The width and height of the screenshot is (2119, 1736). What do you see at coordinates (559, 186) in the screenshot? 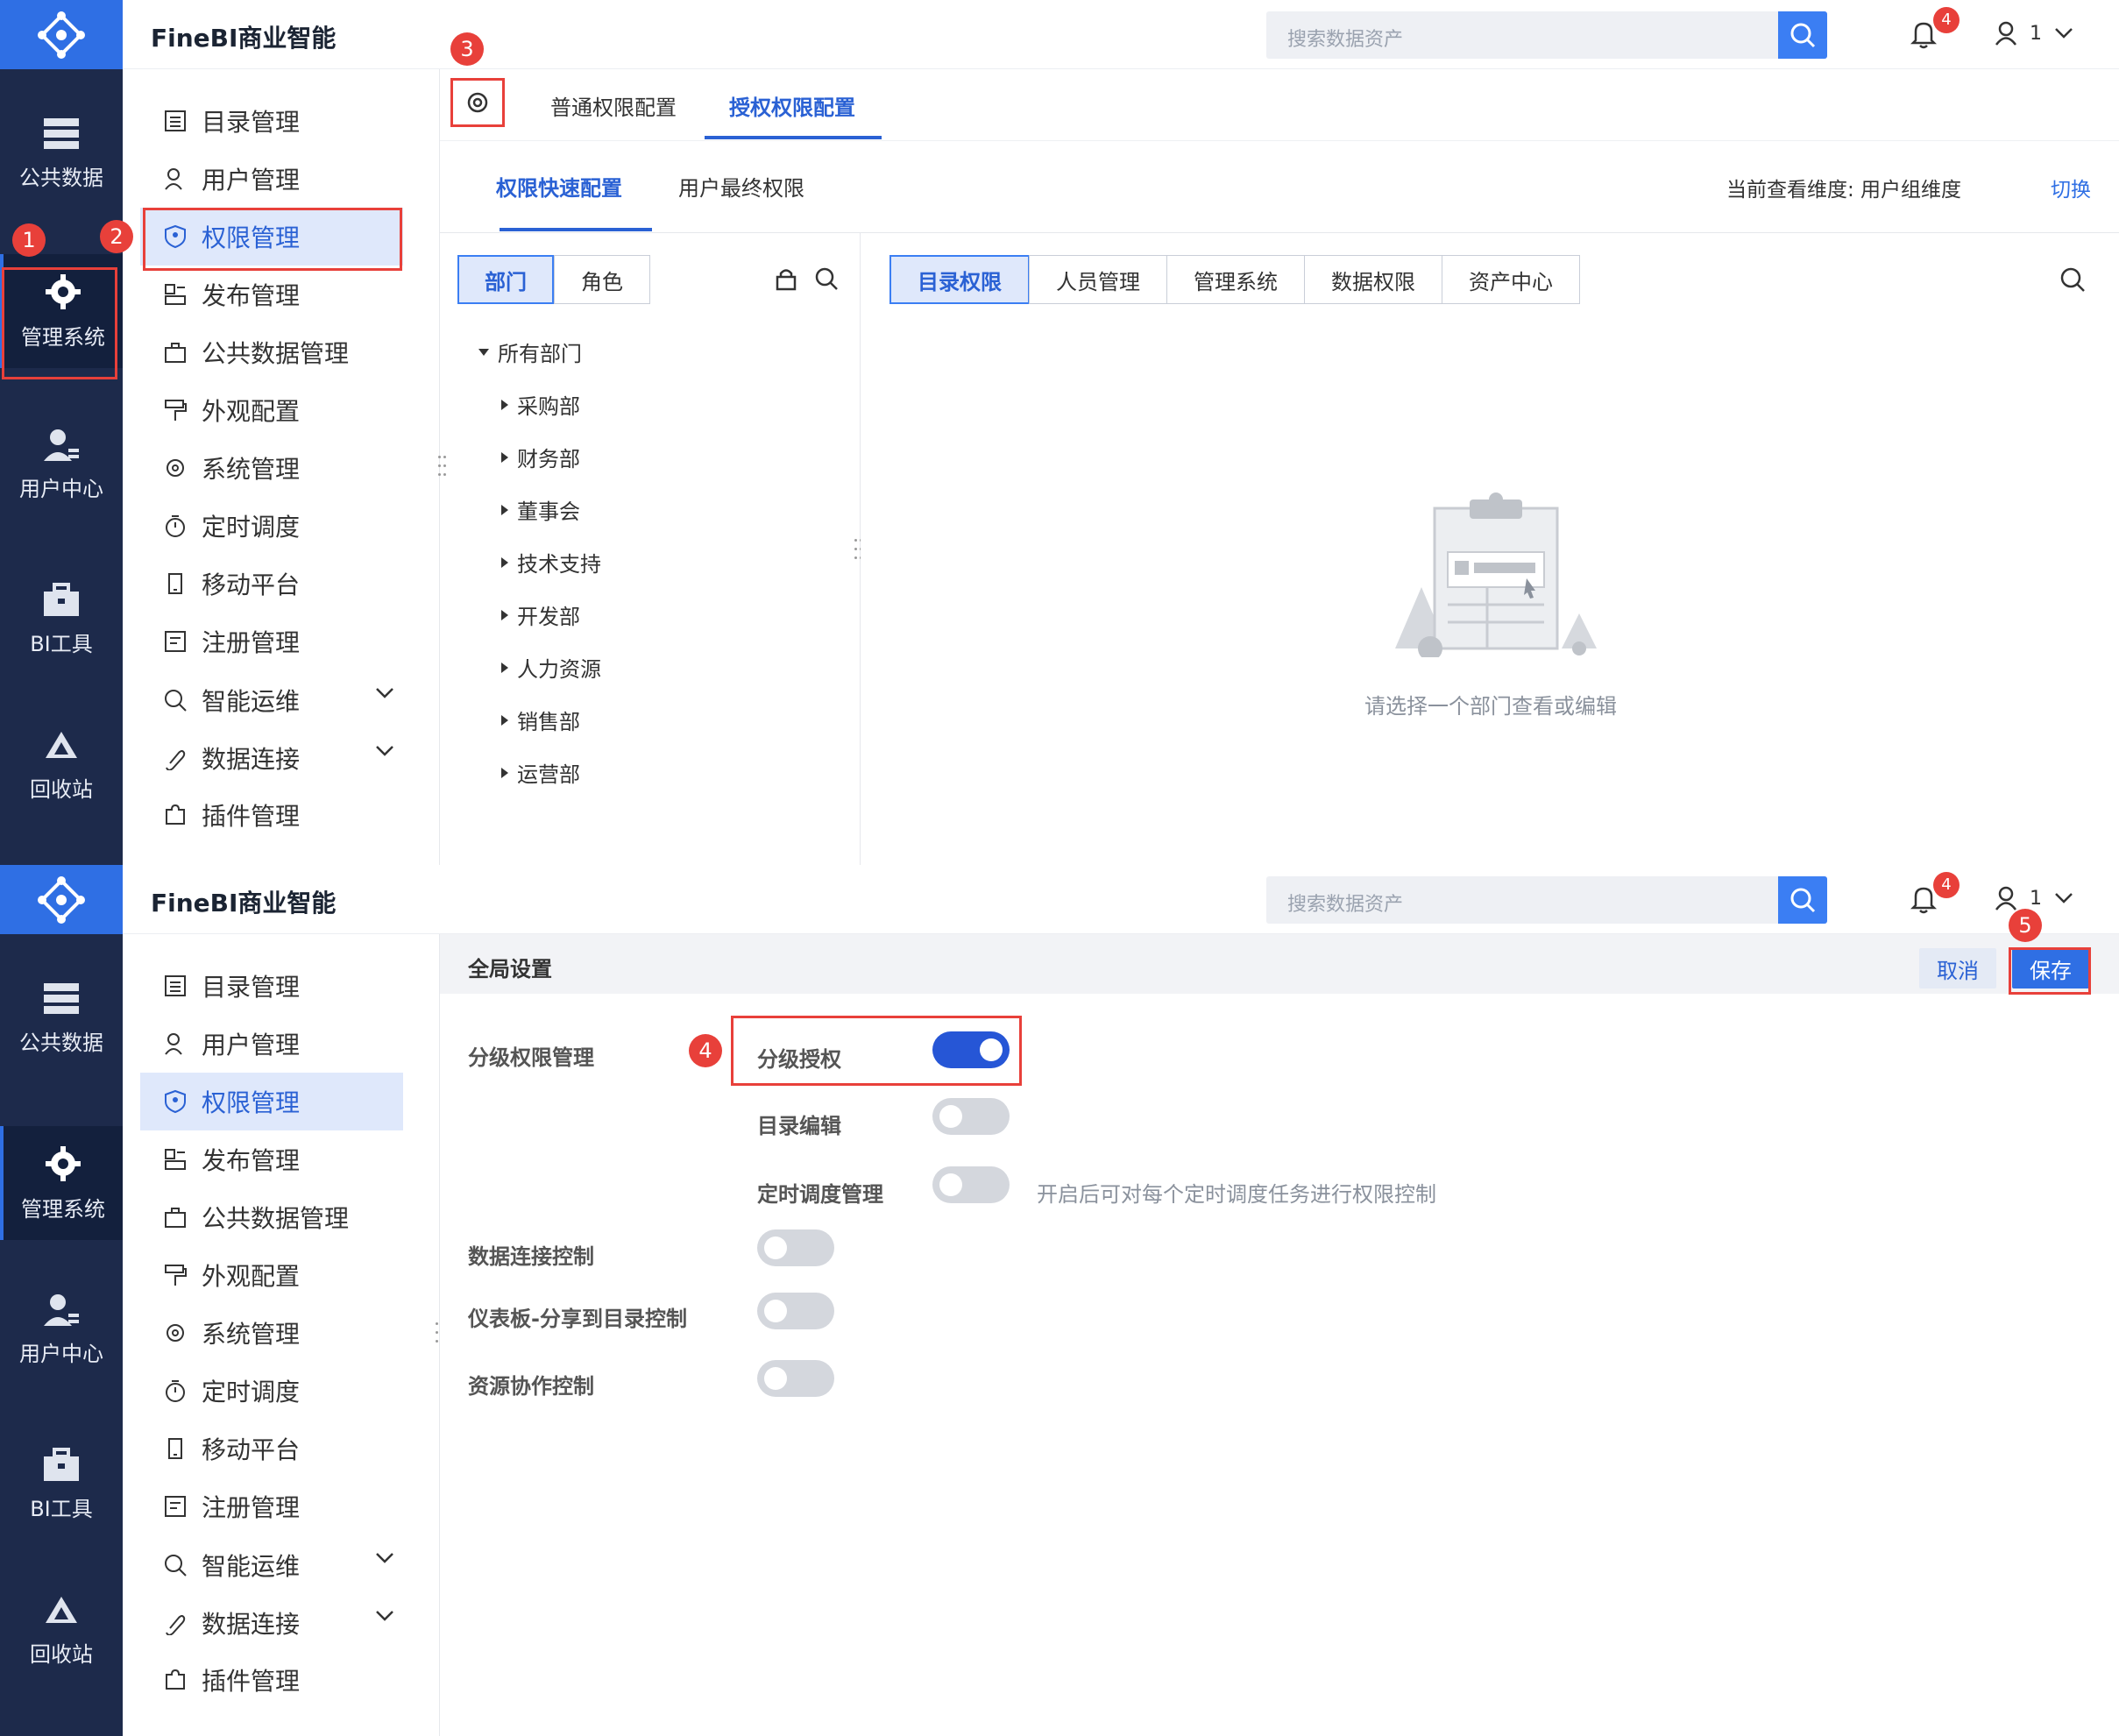
I see `tab-quick-config: 权限快速配置` at bounding box center [559, 186].